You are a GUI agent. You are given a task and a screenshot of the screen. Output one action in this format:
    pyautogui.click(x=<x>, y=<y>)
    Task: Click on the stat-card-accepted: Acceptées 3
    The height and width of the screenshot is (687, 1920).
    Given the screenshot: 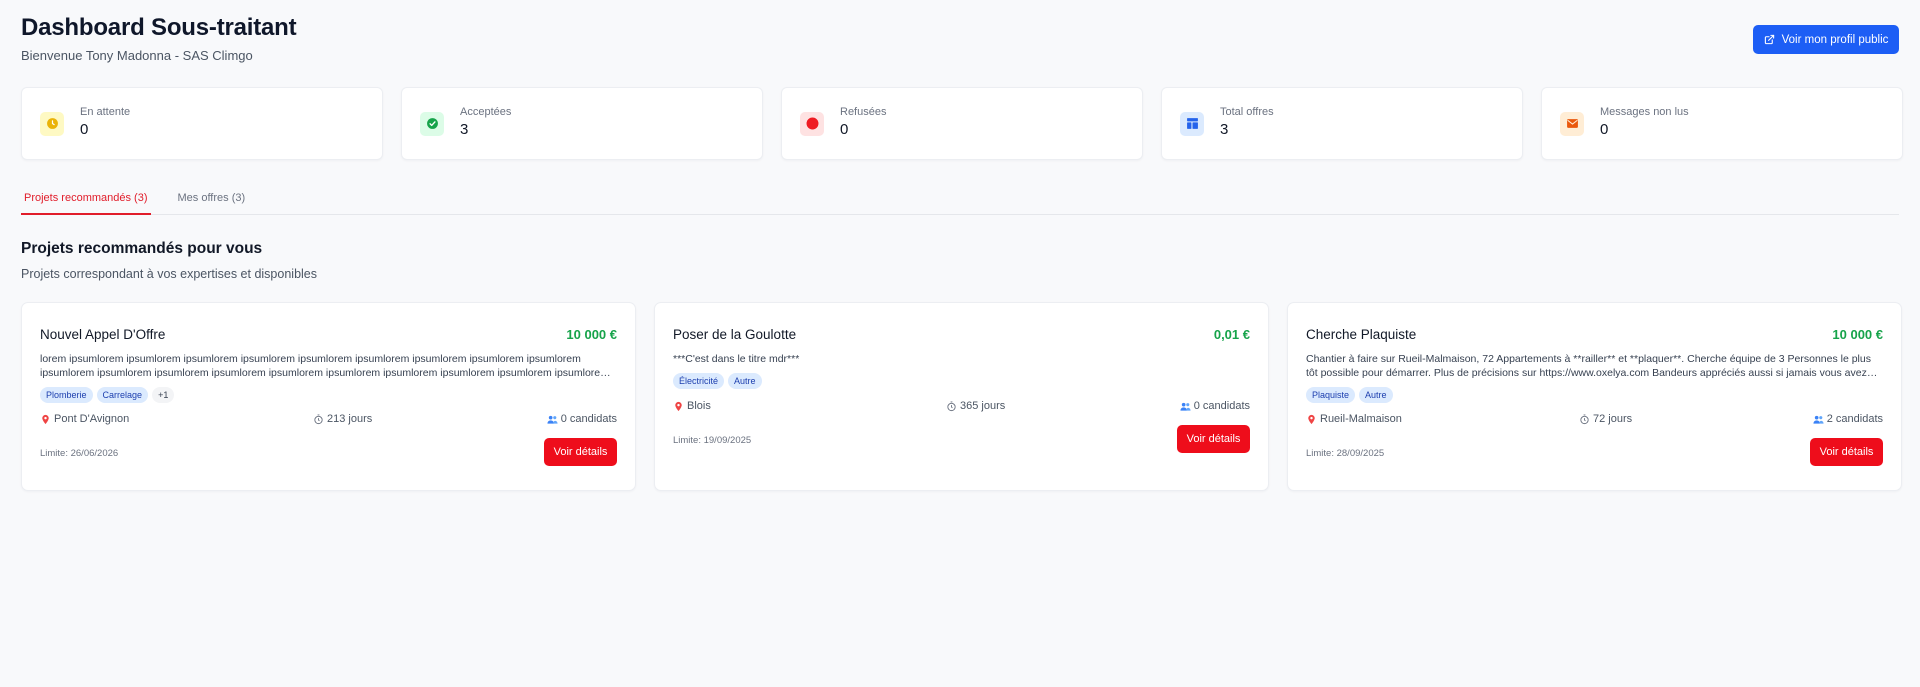 What is the action you would take?
    pyautogui.click(x=582, y=123)
    